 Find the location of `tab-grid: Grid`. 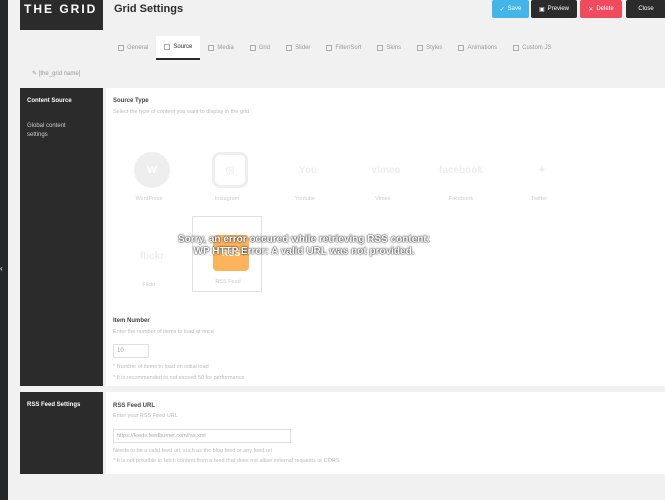

tab-grid: Grid is located at coordinates (260, 48).